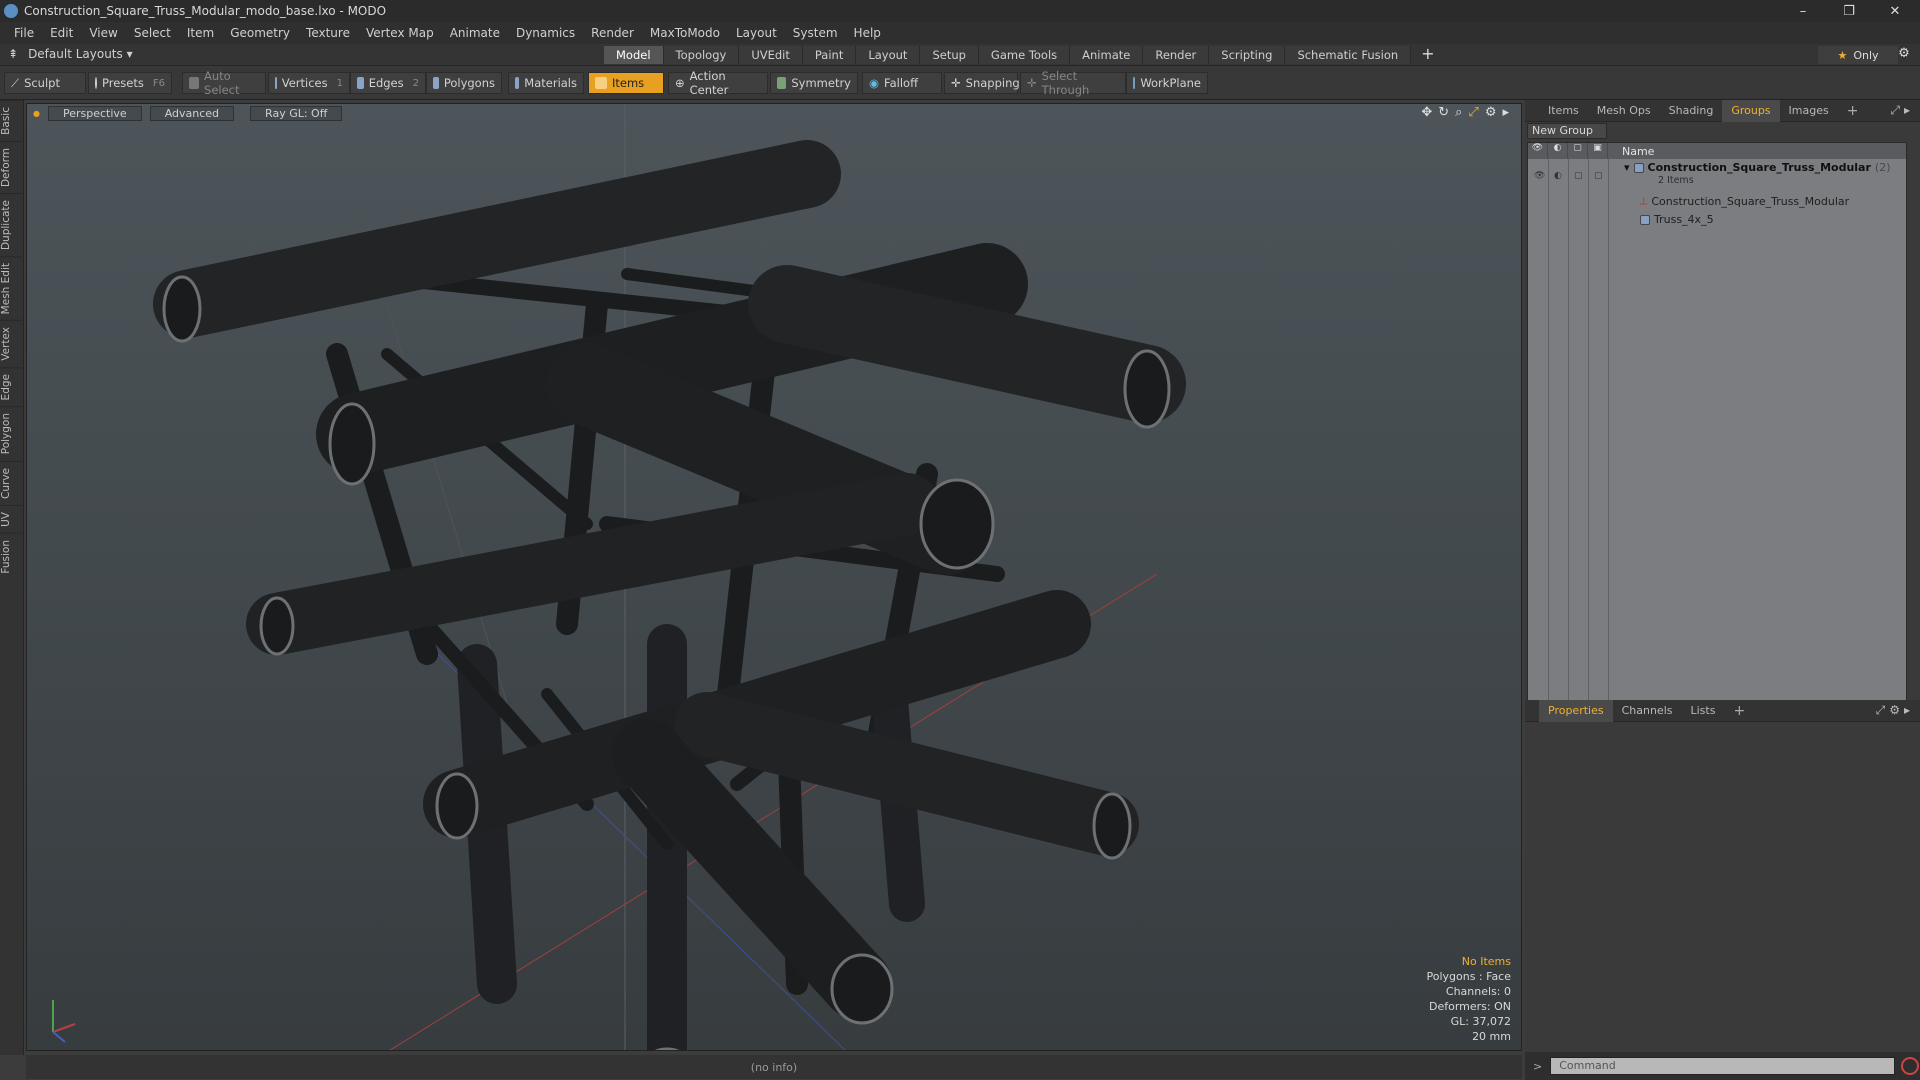 Image resolution: width=1920 pixels, height=1080 pixels. What do you see at coordinates (1739, 711) in the screenshot?
I see `add-properties-tab-button: +` at bounding box center [1739, 711].